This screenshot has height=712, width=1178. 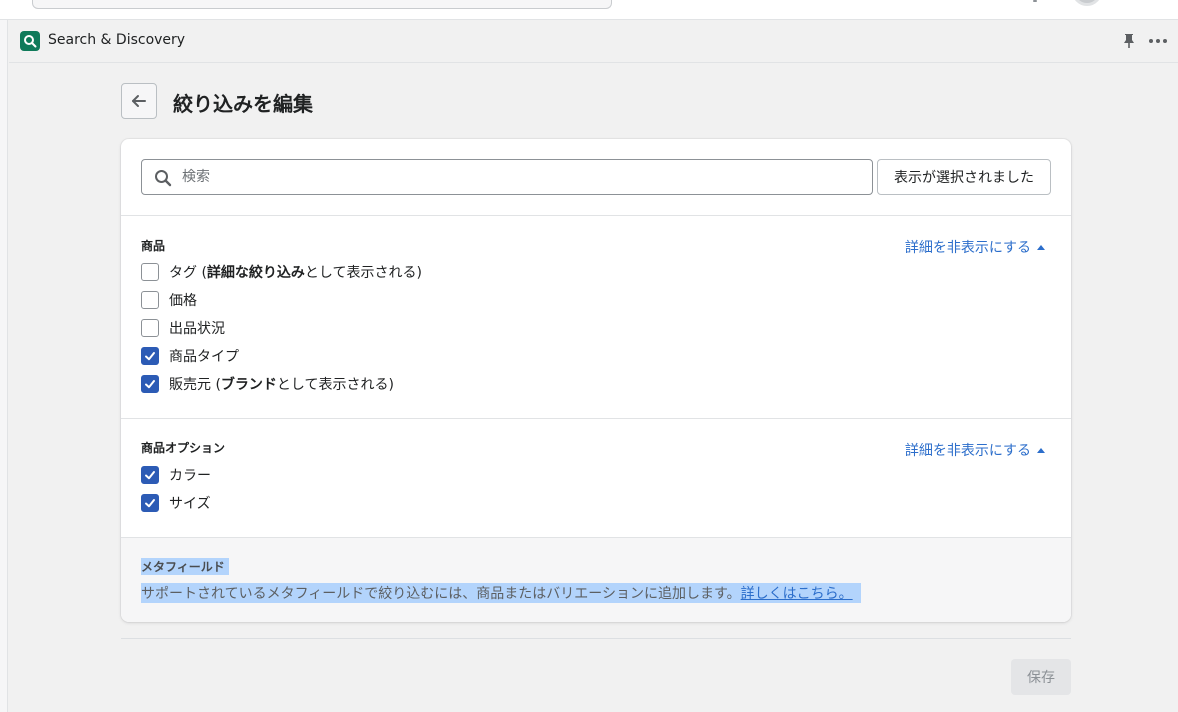 What do you see at coordinates (281, 385) in the screenshot?
I see `option-label: 販売元 (ブランドとして表示される)` at bounding box center [281, 385].